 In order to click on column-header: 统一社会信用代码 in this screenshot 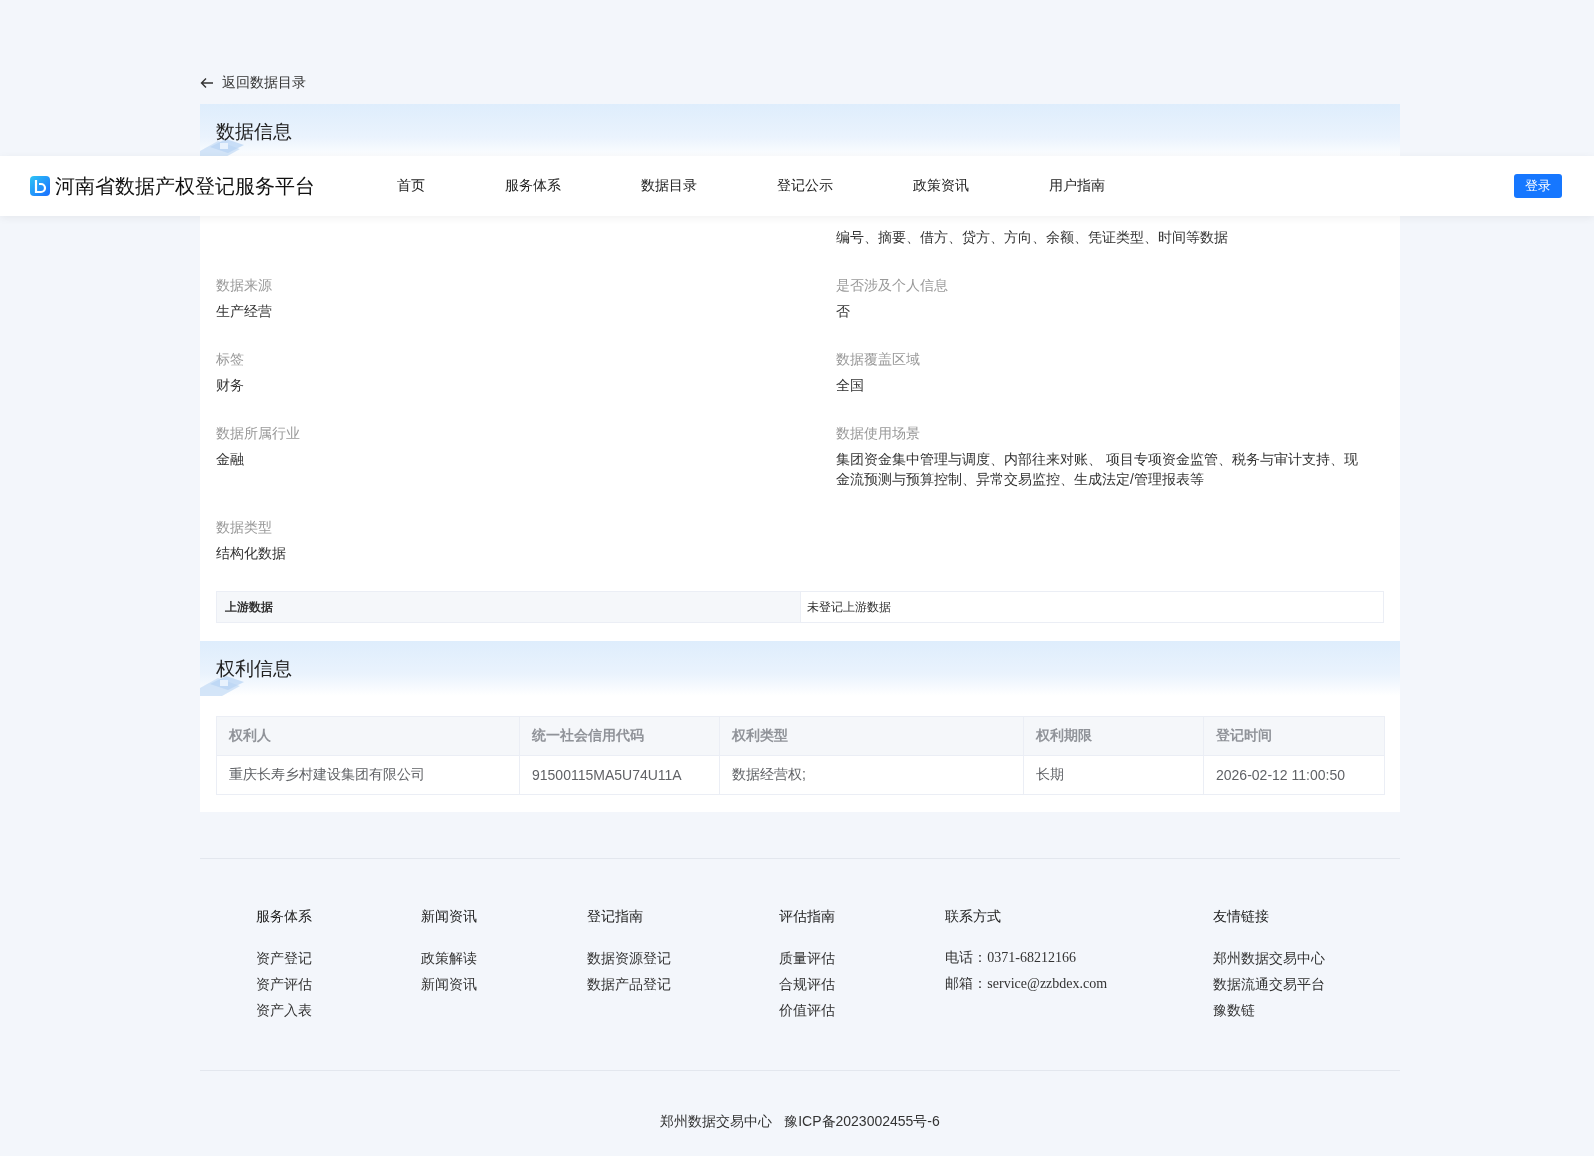, I will do `click(619, 736)`.